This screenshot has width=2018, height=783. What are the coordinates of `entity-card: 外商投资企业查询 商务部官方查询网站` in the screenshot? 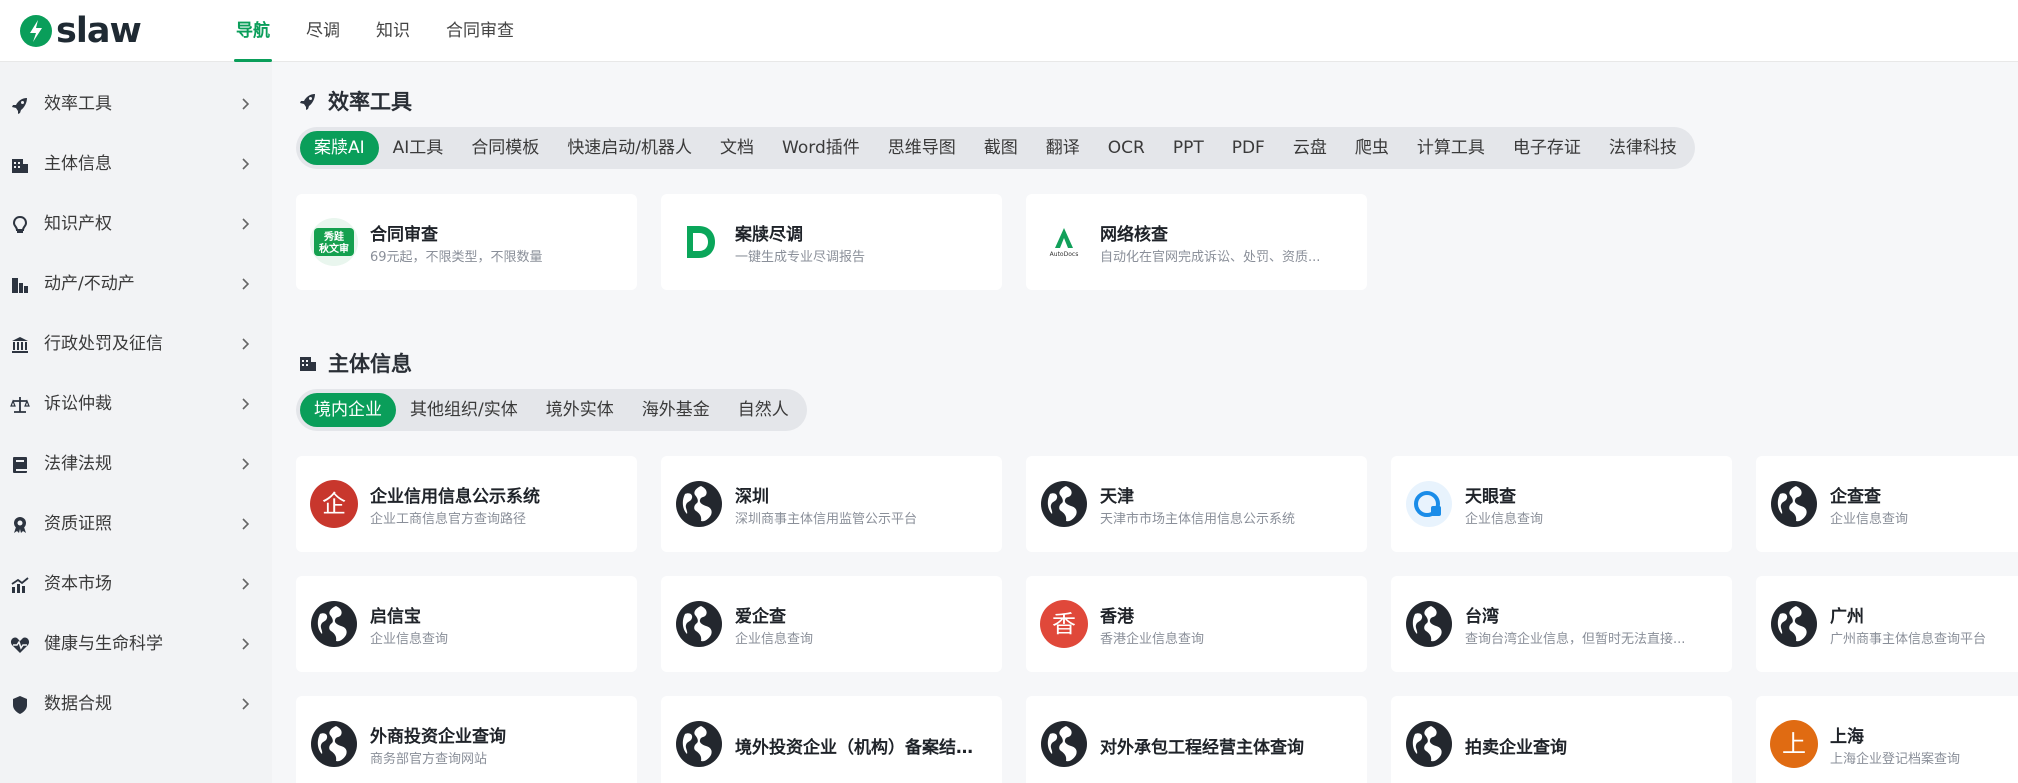 It's located at (466, 739).